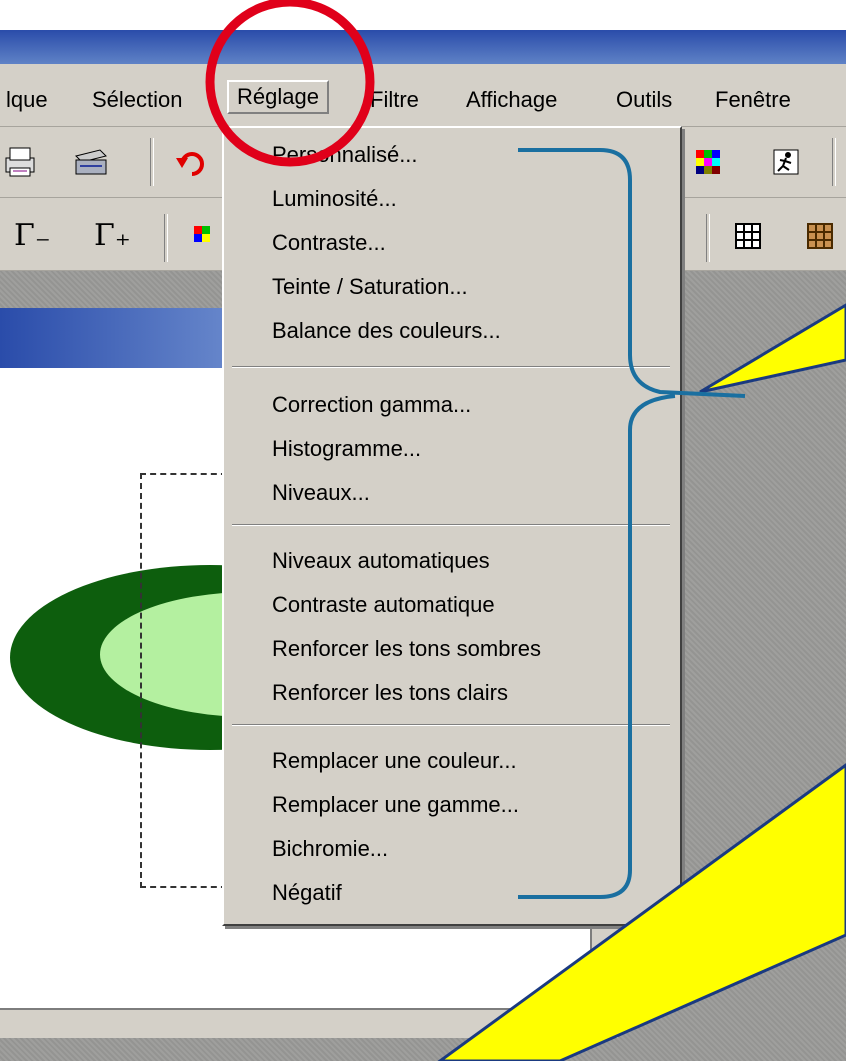 The width and height of the screenshot is (846, 1061). I want to click on blue-bracket-upper, so click(632, 273).